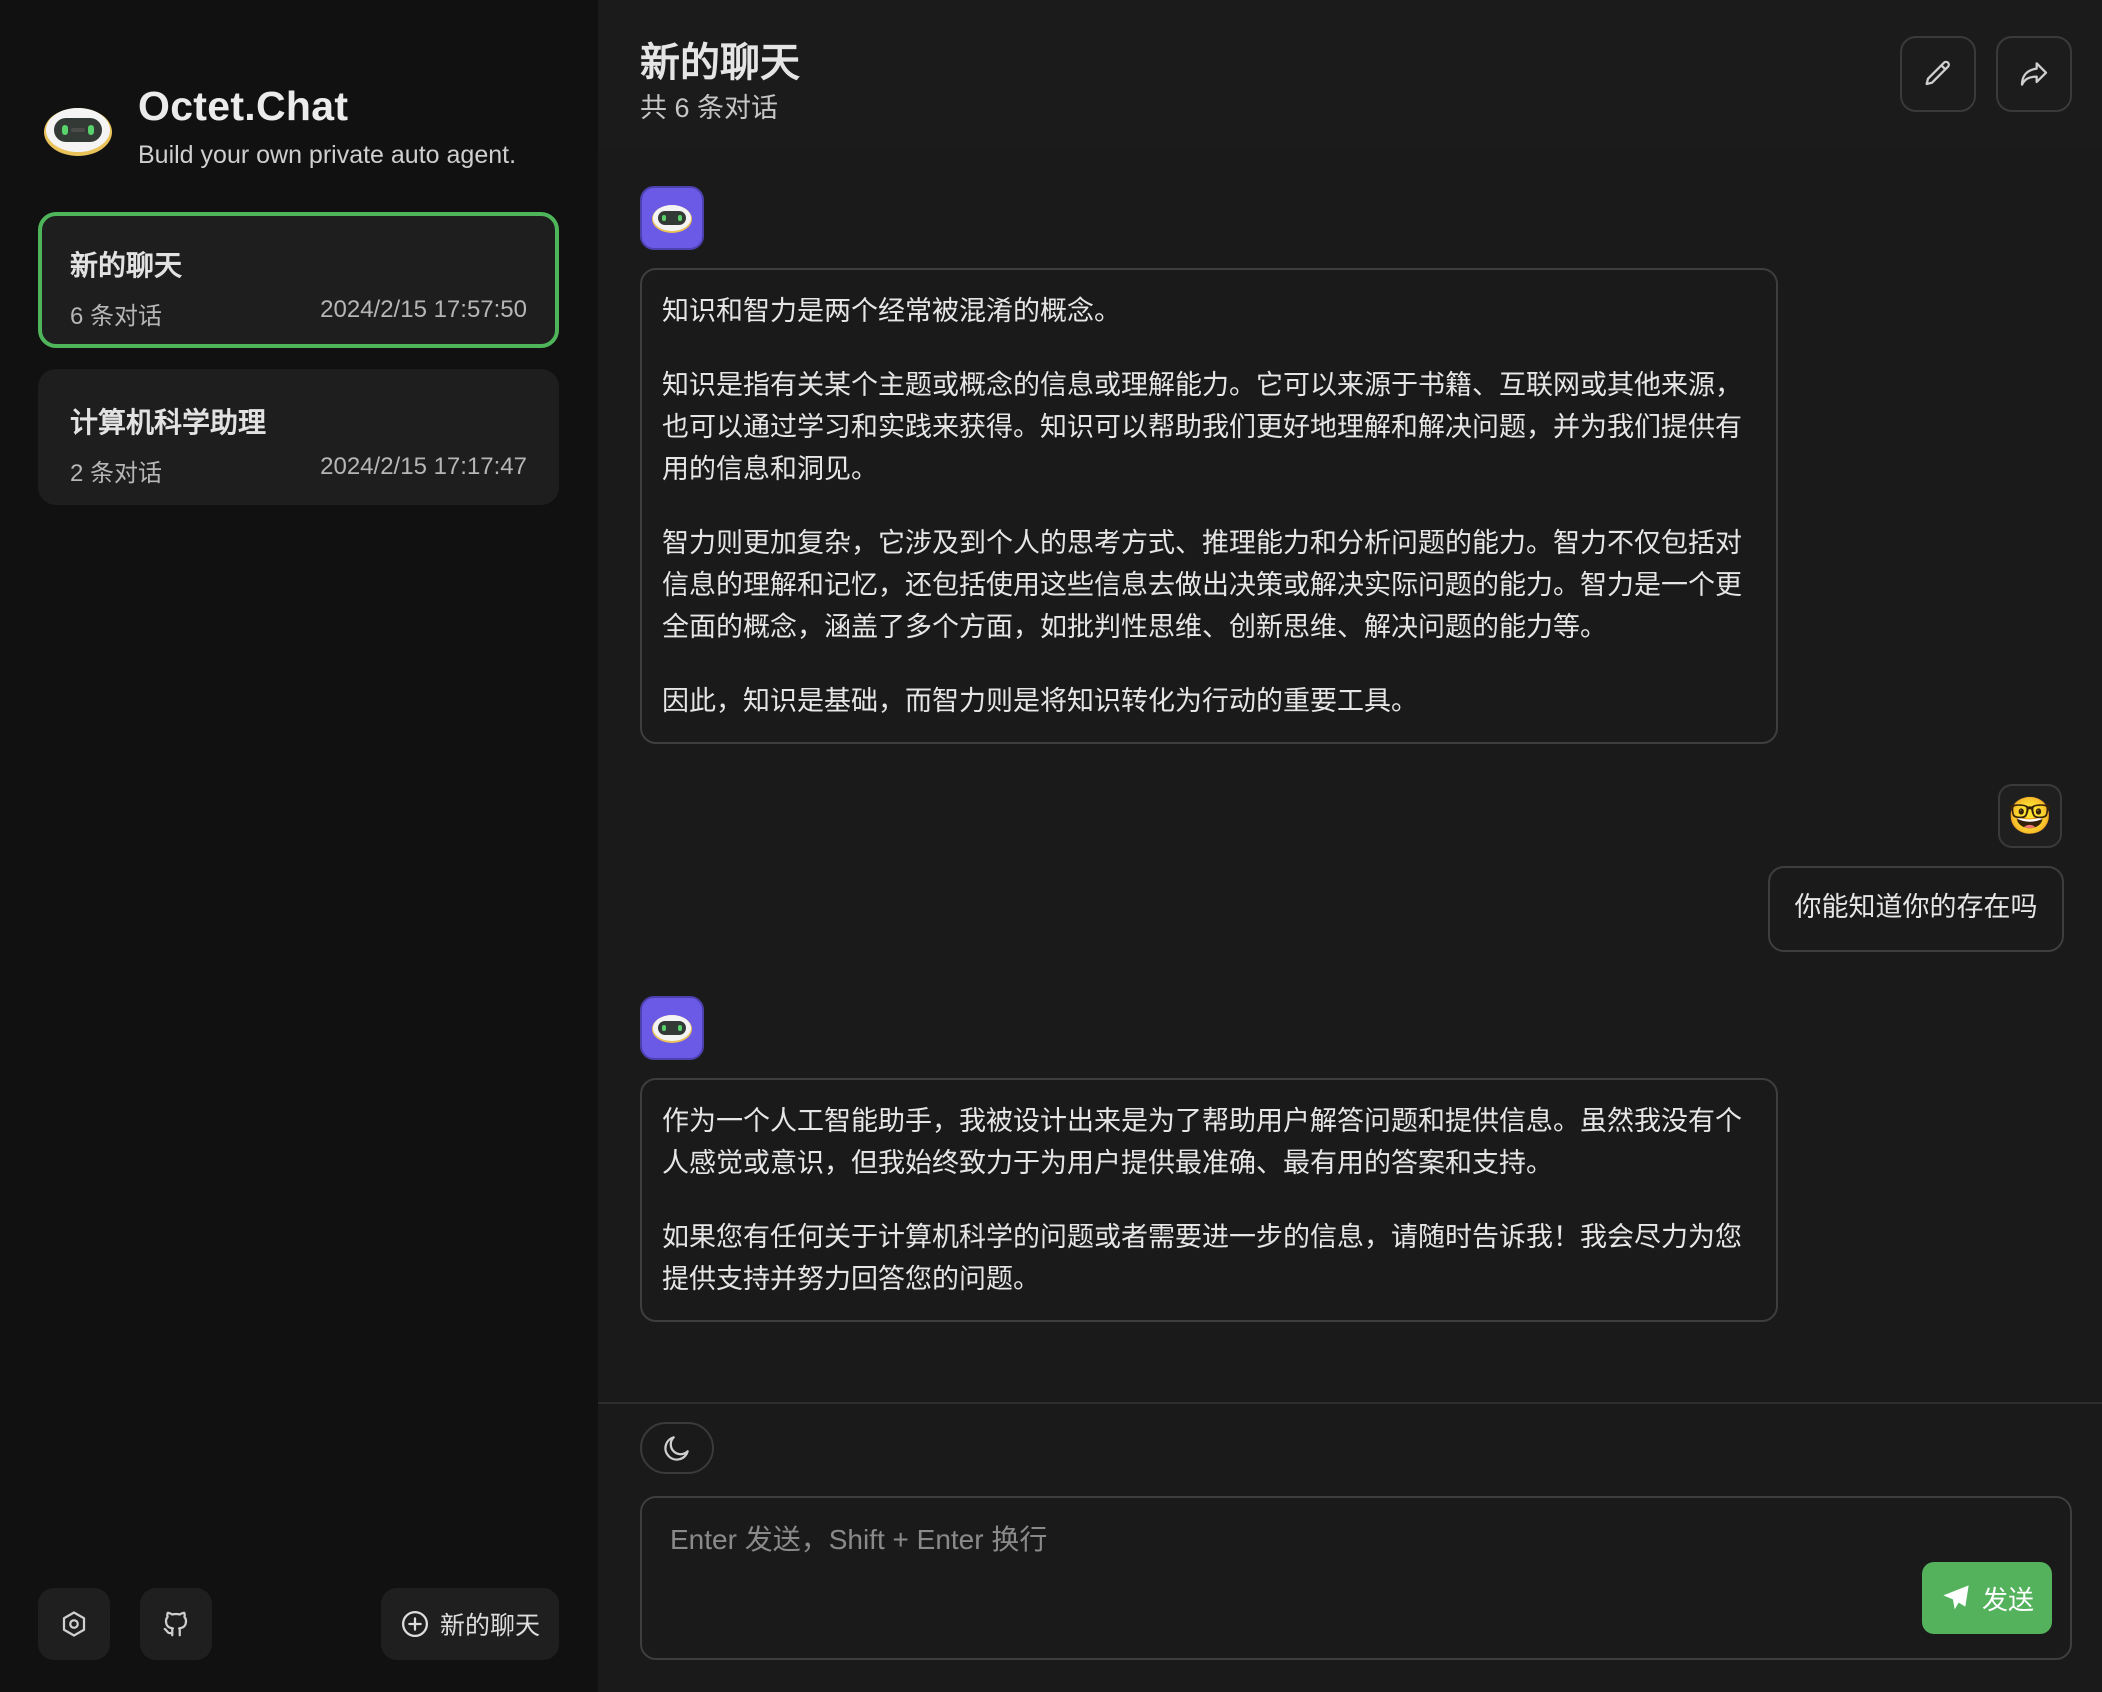 This screenshot has height=1692, width=2102. I want to click on message-paragraph: 你能知道你的存在吗, so click(1916, 907).